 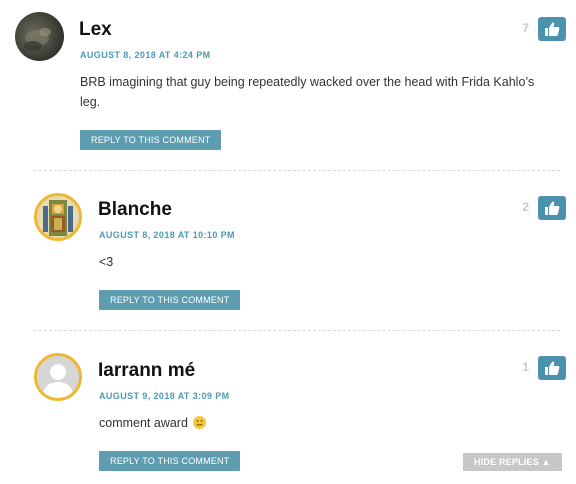 What do you see at coordinates (106, 262) in the screenshot?
I see `comment-body: <3` at bounding box center [106, 262].